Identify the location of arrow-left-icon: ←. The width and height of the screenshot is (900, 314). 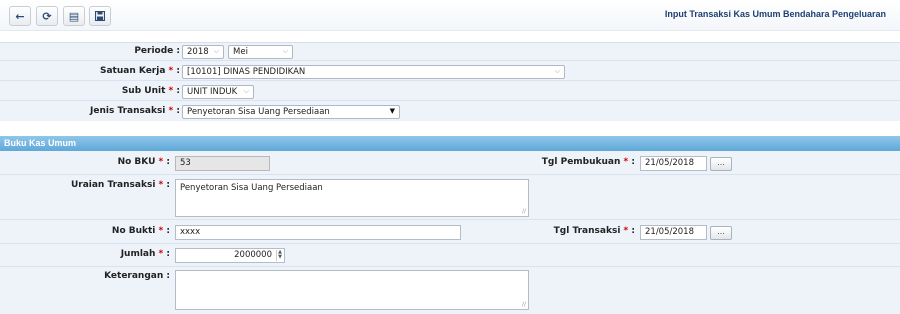
(20, 16).